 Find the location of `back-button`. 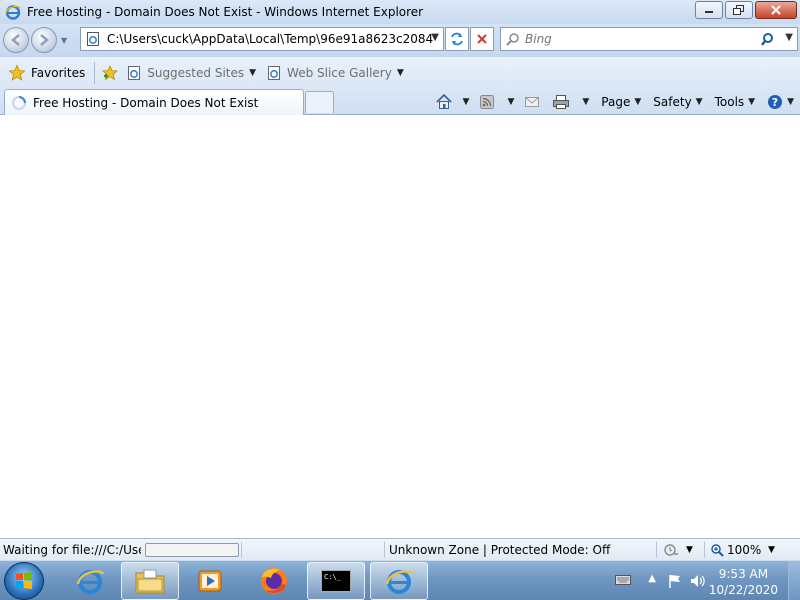

back-button is located at coordinates (16, 40).